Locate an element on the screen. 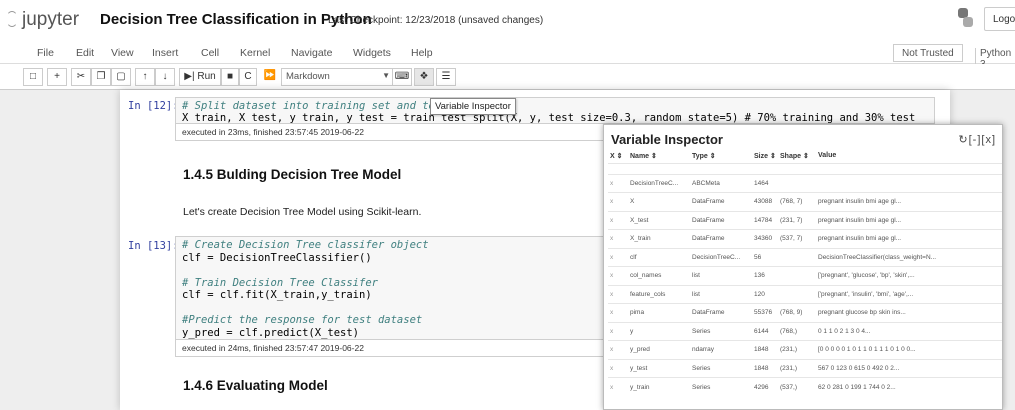  cell-13-line-3: y_pred = clf.predict(X_test) is located at coordinates (271, 332).